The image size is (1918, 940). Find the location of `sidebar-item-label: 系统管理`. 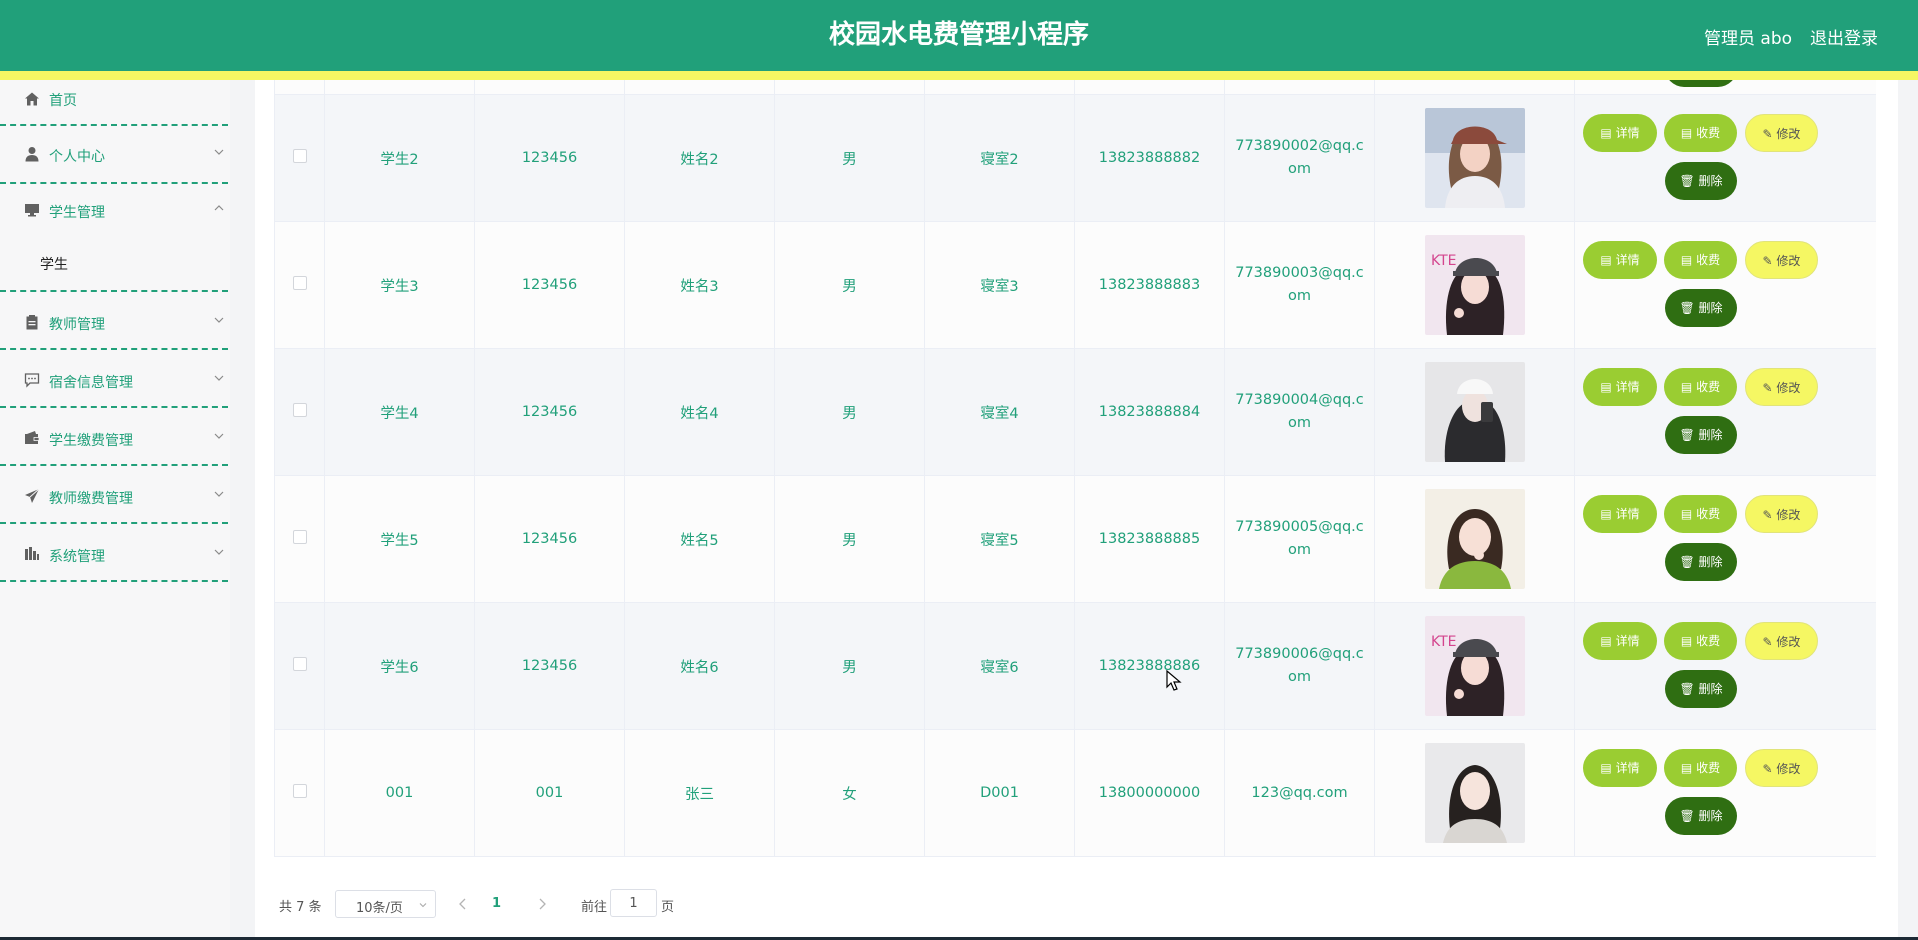

sidebar-item-label: 系统管理 is located at coordinates (77, 557).